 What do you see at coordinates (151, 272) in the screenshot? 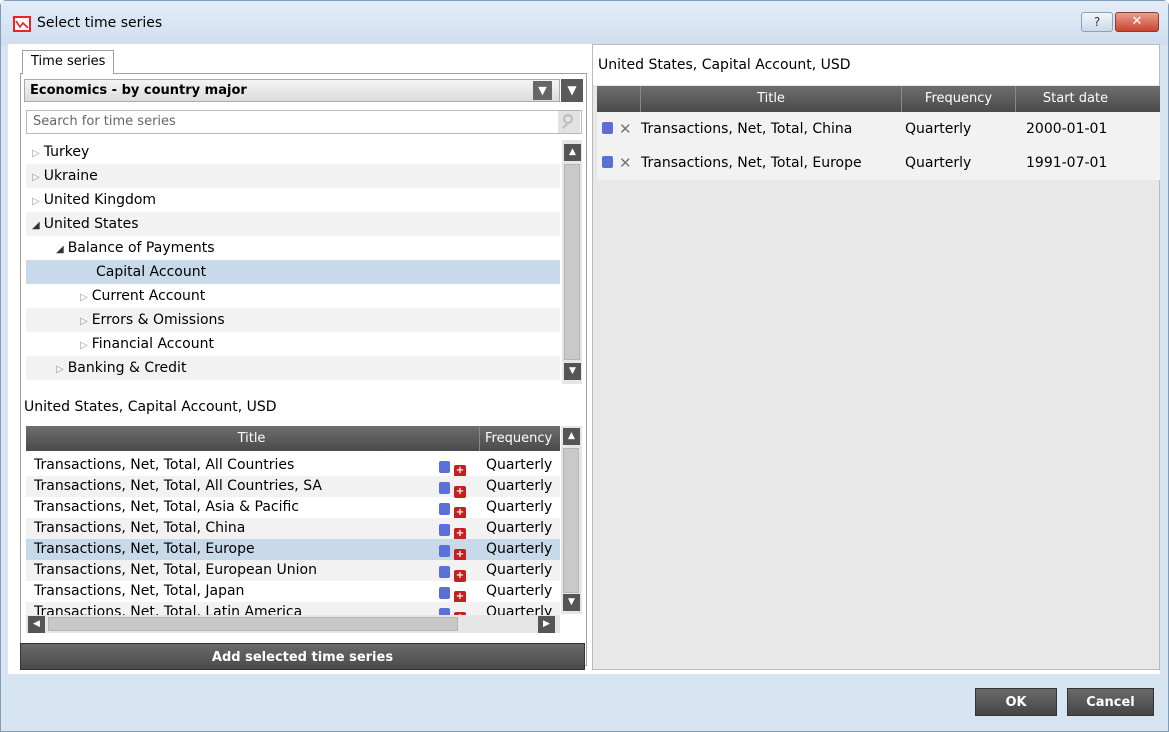
I see `tree-item-label: Capital Account` at bounding box center [151, 272].